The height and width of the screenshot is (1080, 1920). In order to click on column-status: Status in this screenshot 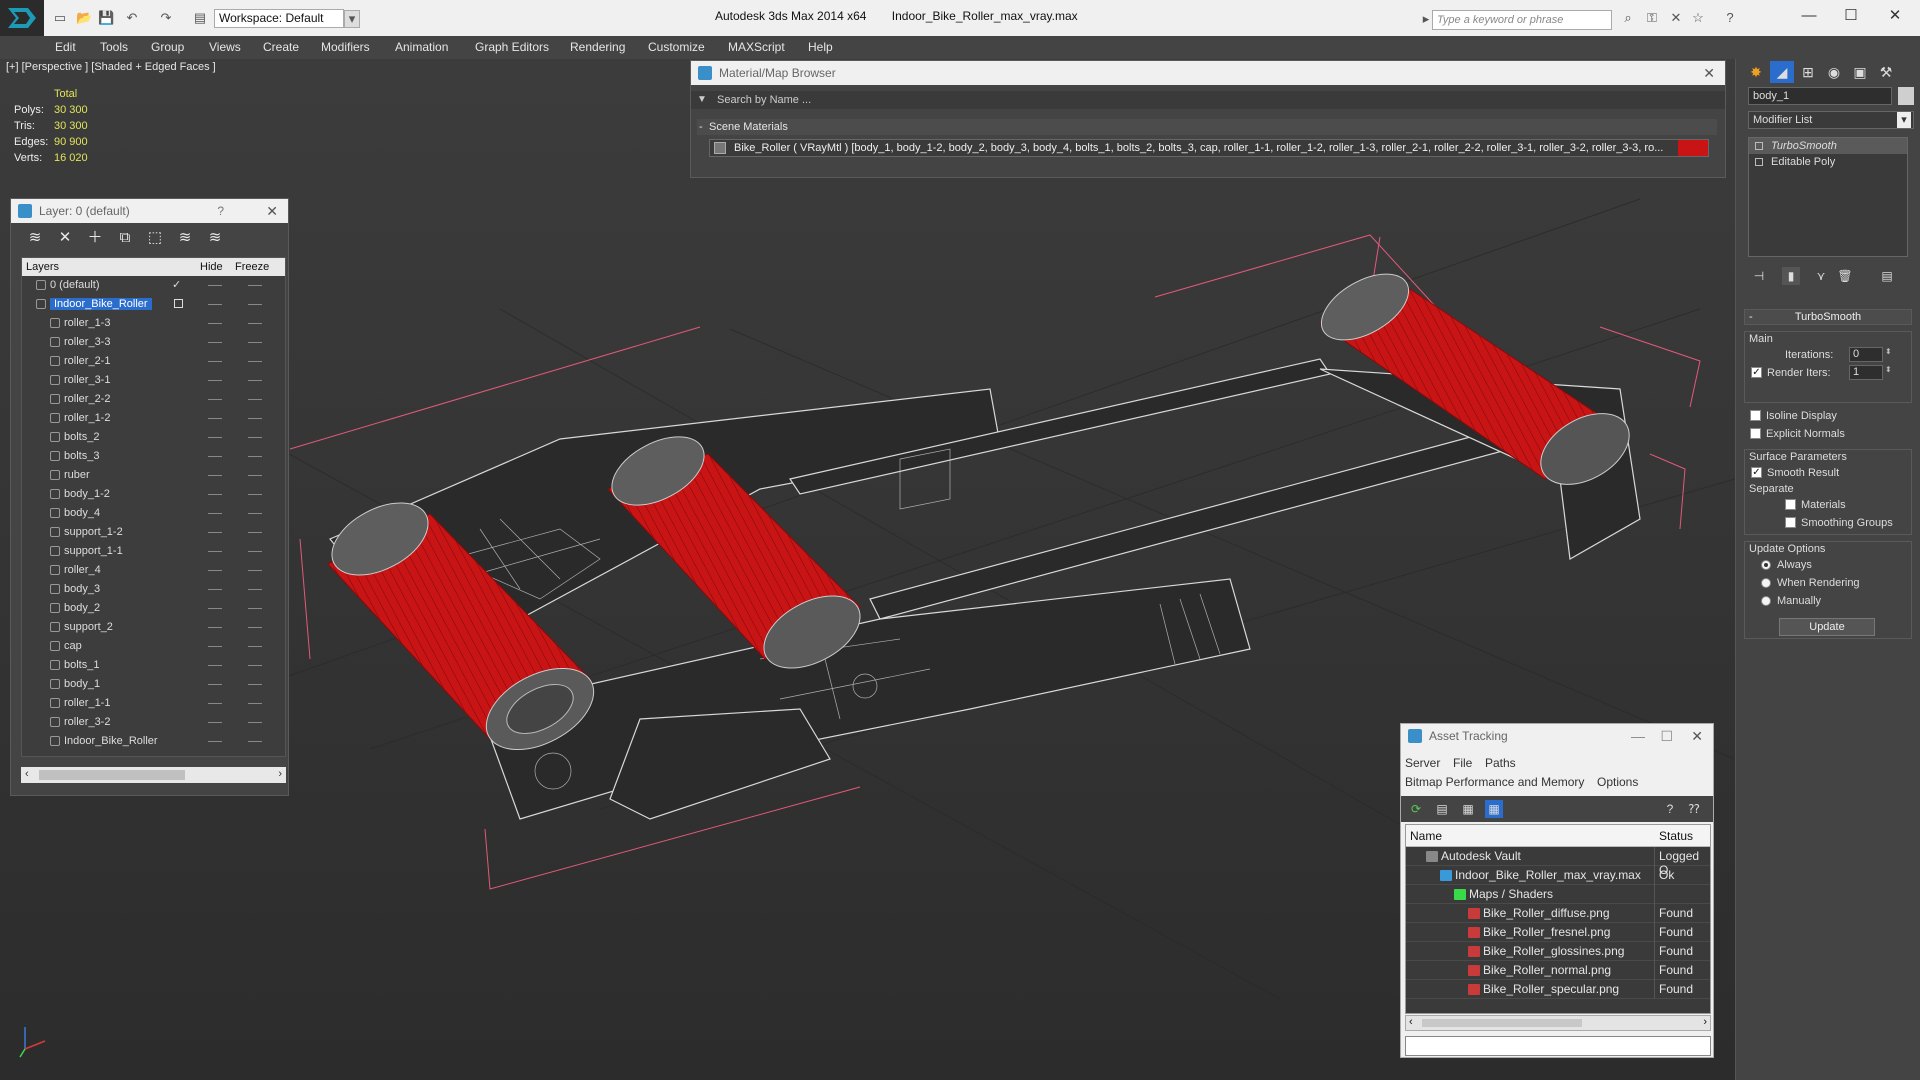, I will do `click(1676, 836)`.